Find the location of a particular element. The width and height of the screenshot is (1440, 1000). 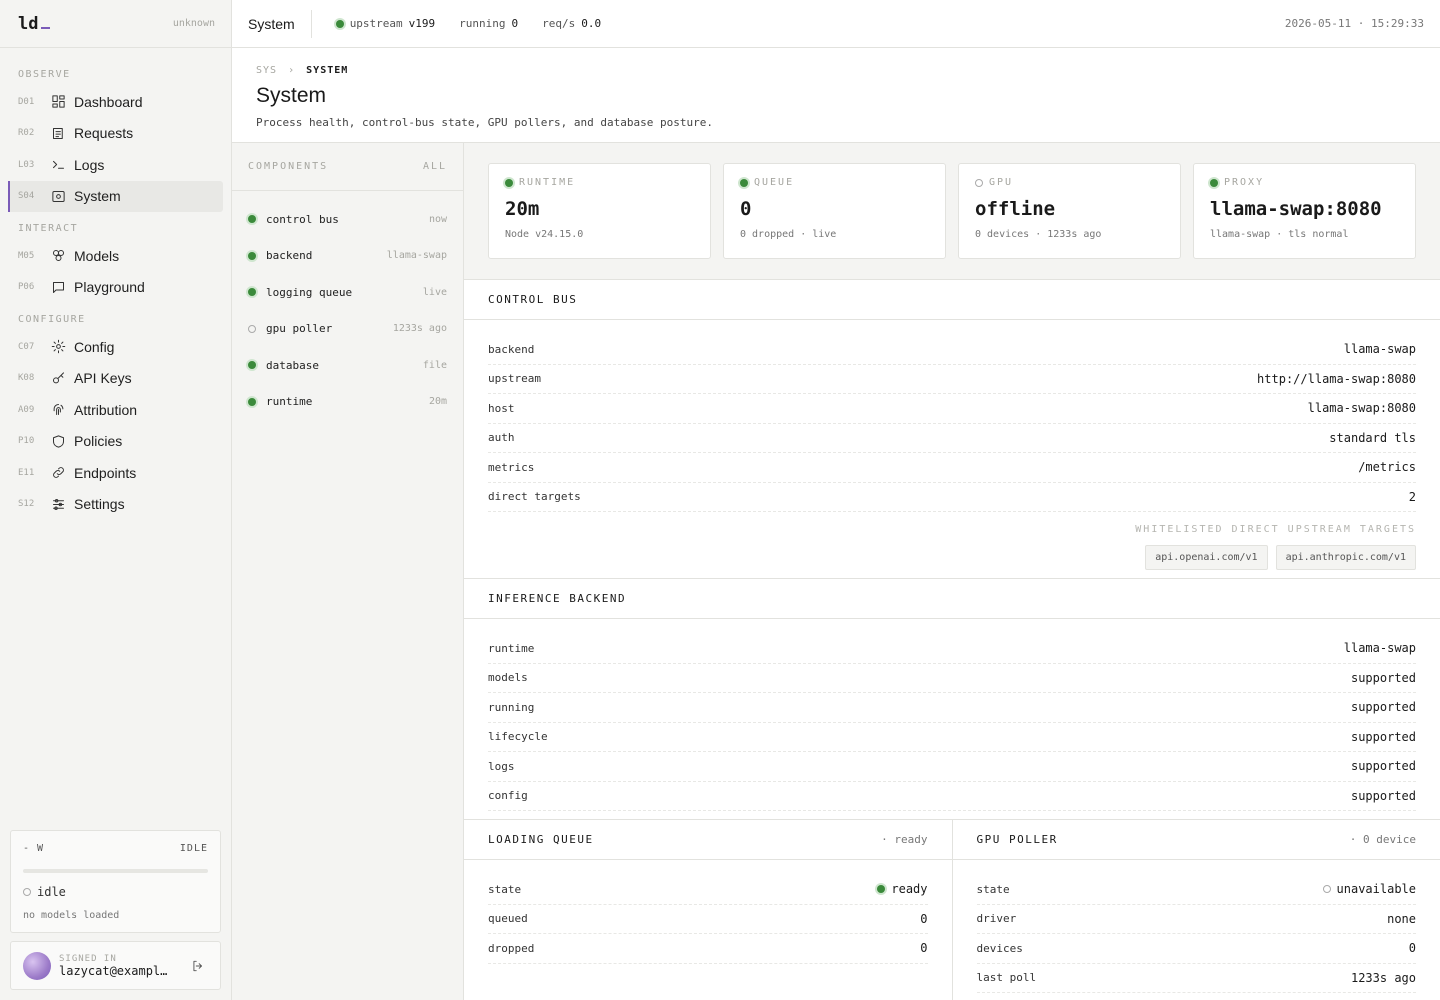

kv-row: logs supported is located at coordinates (952, 767).